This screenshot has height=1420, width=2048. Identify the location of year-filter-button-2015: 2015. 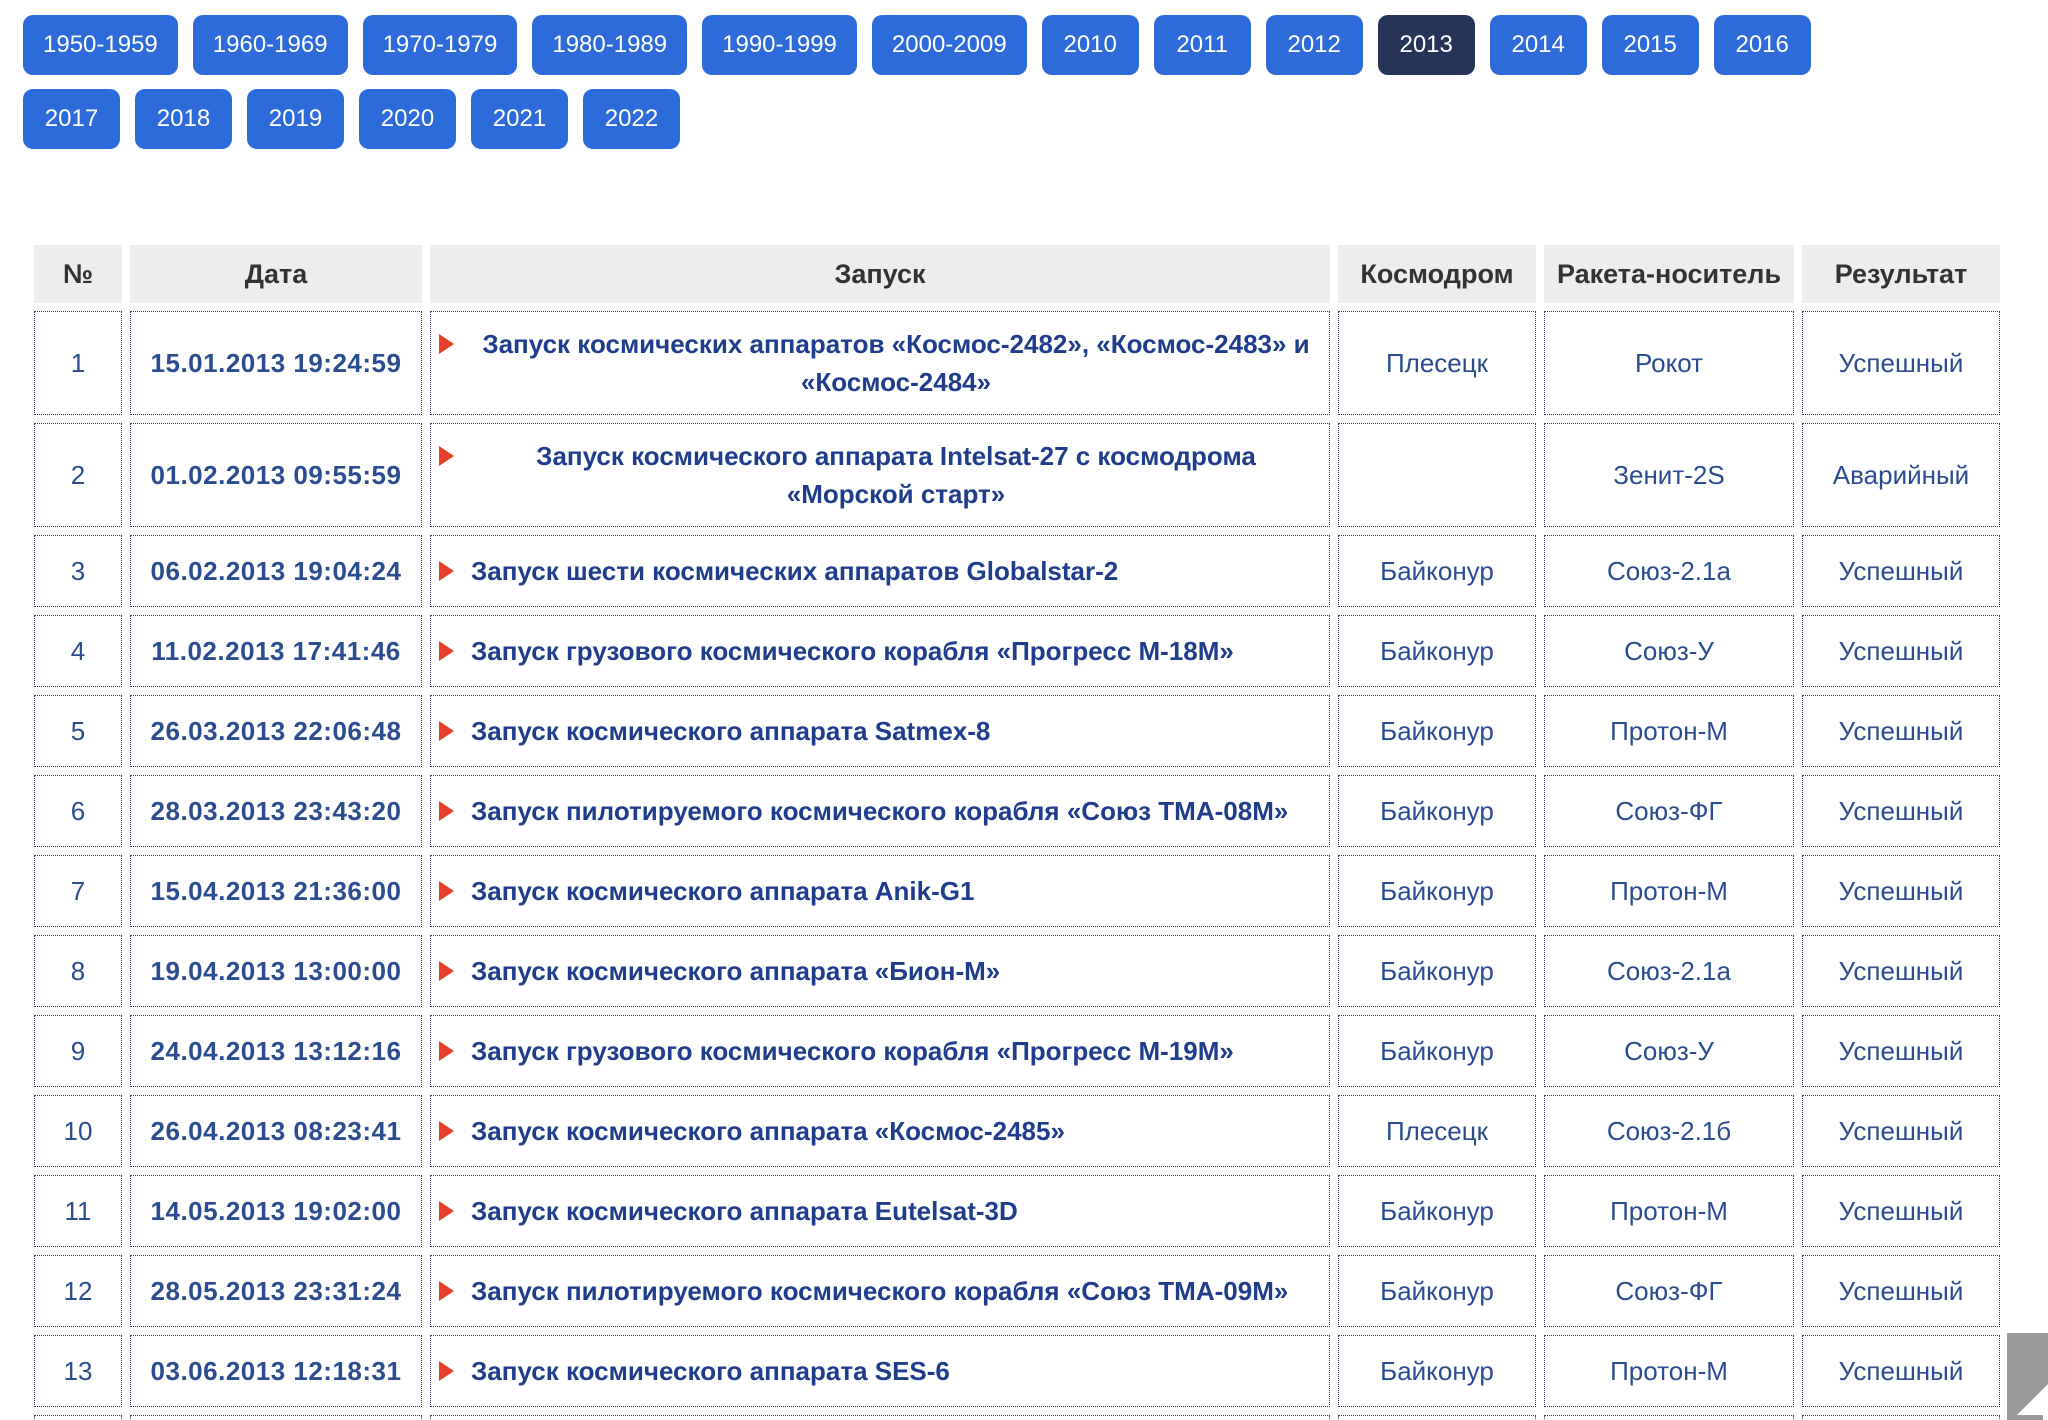
(1650, 45).